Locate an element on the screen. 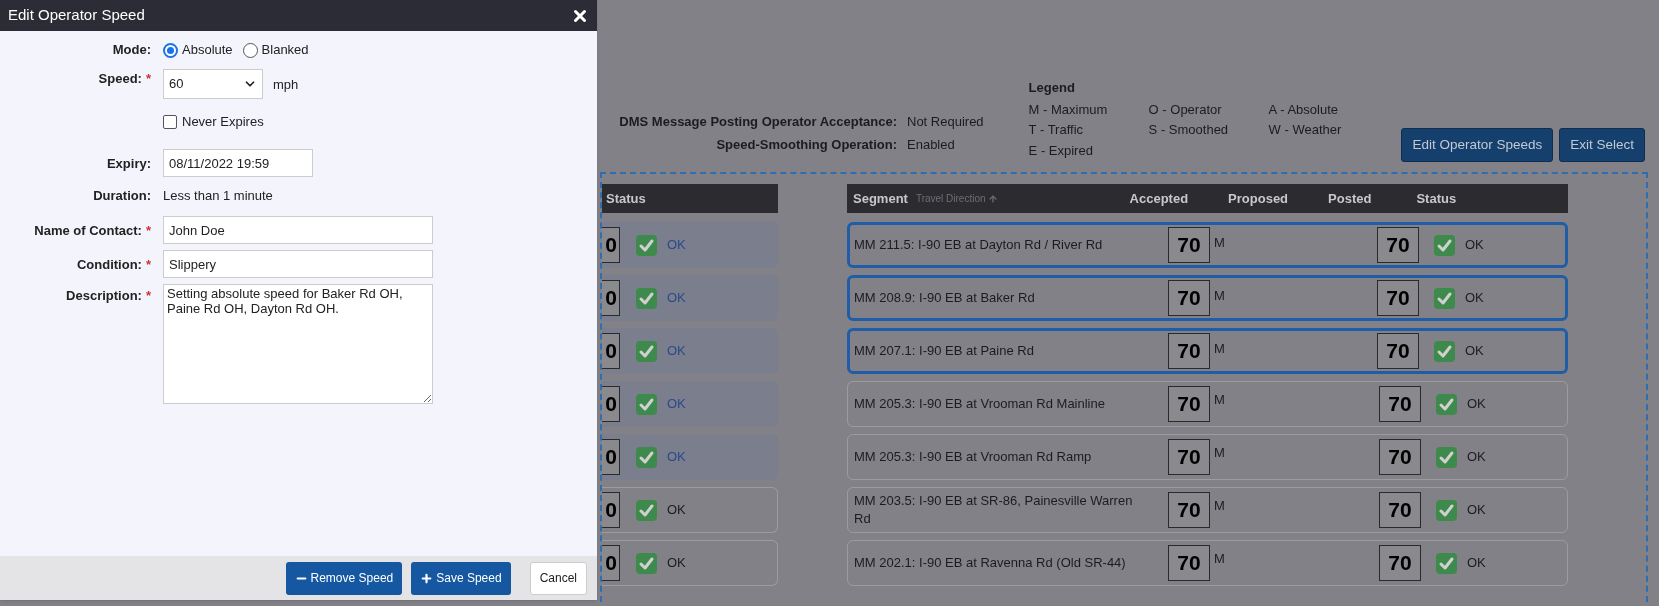 The width and height of the screenshot is (1659, 606). legend-item: S - Smoothed is located at coordinates (1189, 130).